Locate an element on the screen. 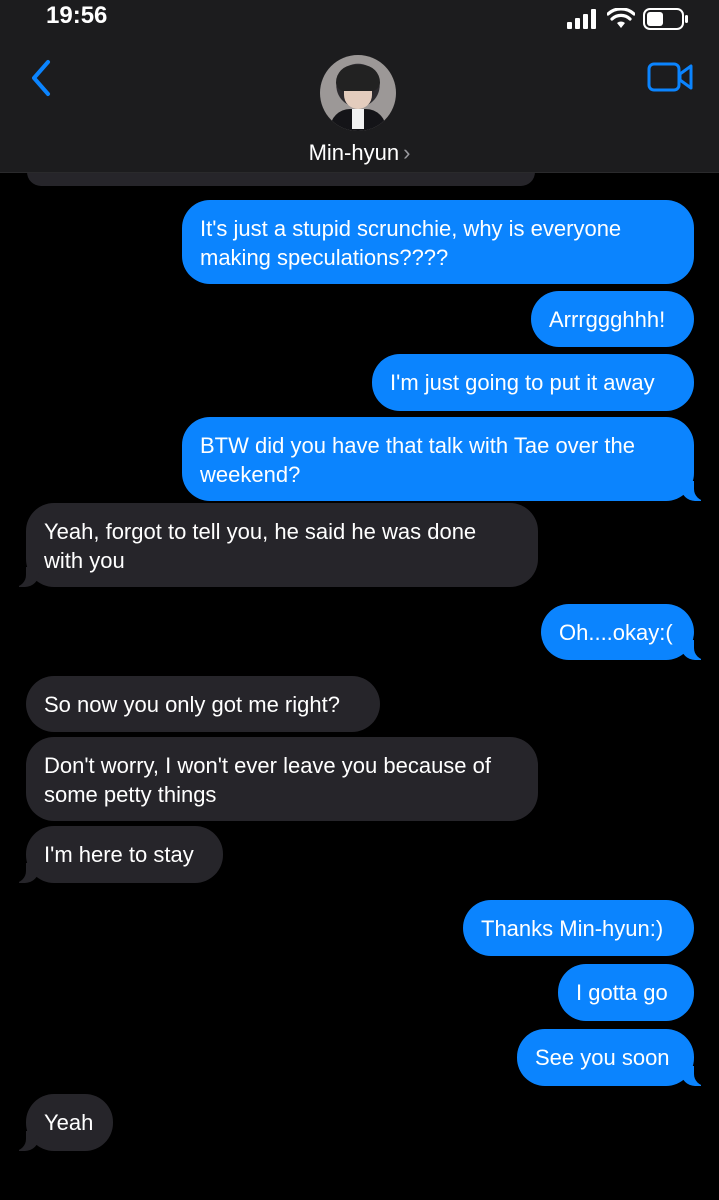 This screenshot has width=719, height=1200. message-bubble-received: Yeah is located at coordinates (60, 1122).